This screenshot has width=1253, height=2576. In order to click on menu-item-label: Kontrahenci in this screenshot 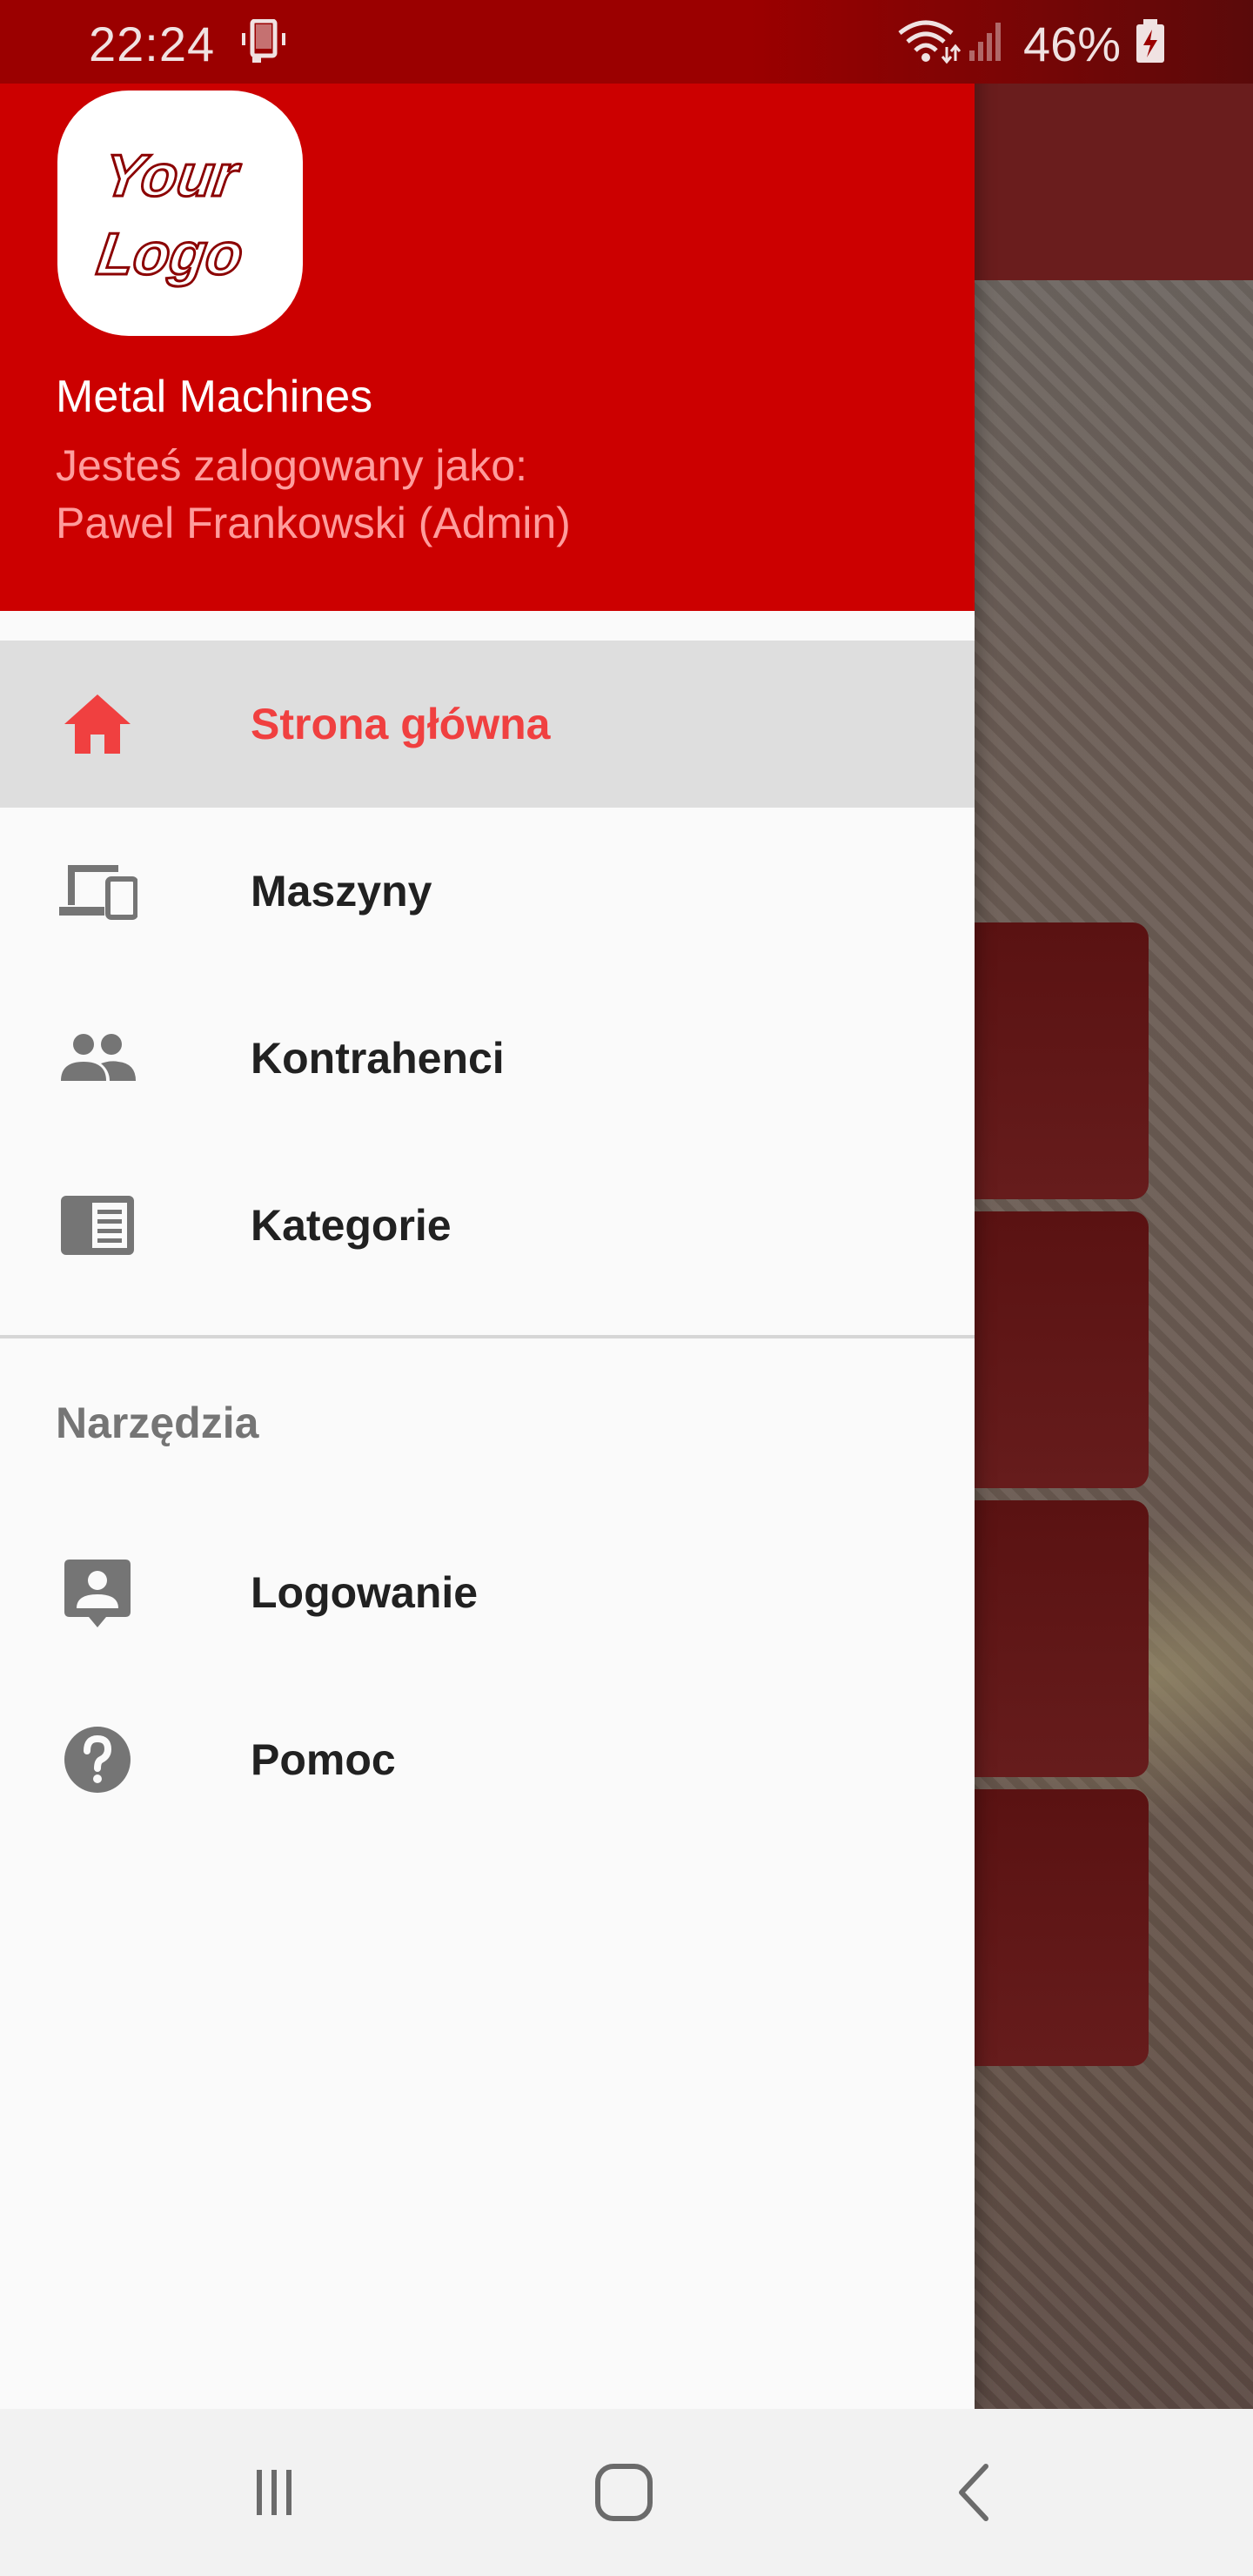, I will do `click(378, 1058)`.